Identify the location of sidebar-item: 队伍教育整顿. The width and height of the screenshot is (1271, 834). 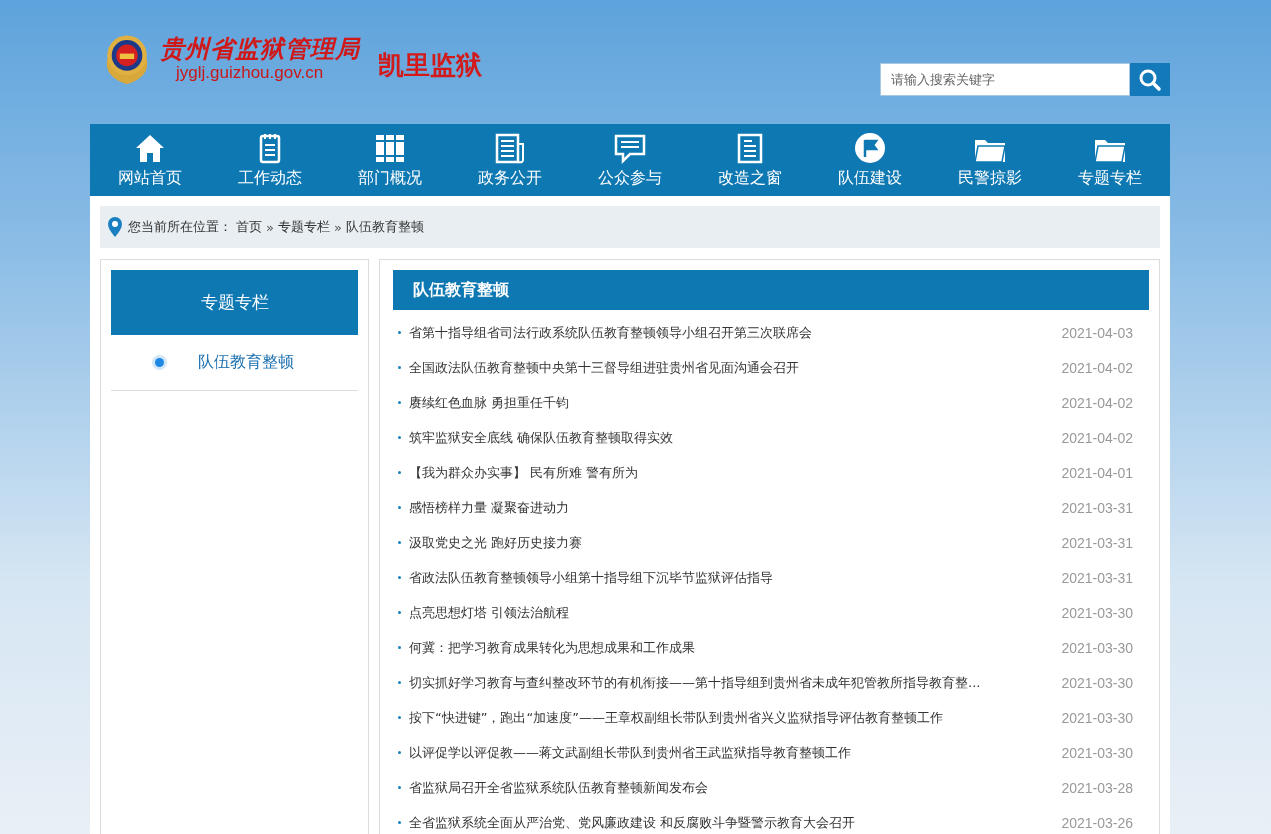
(234, 363).